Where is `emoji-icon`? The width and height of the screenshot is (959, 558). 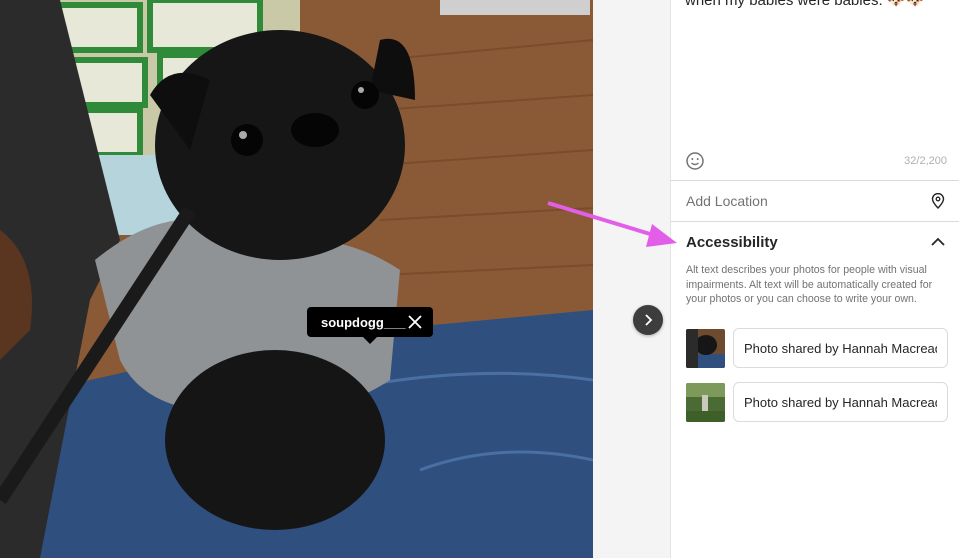
emoji-icon is located at coordinates (695, 161).